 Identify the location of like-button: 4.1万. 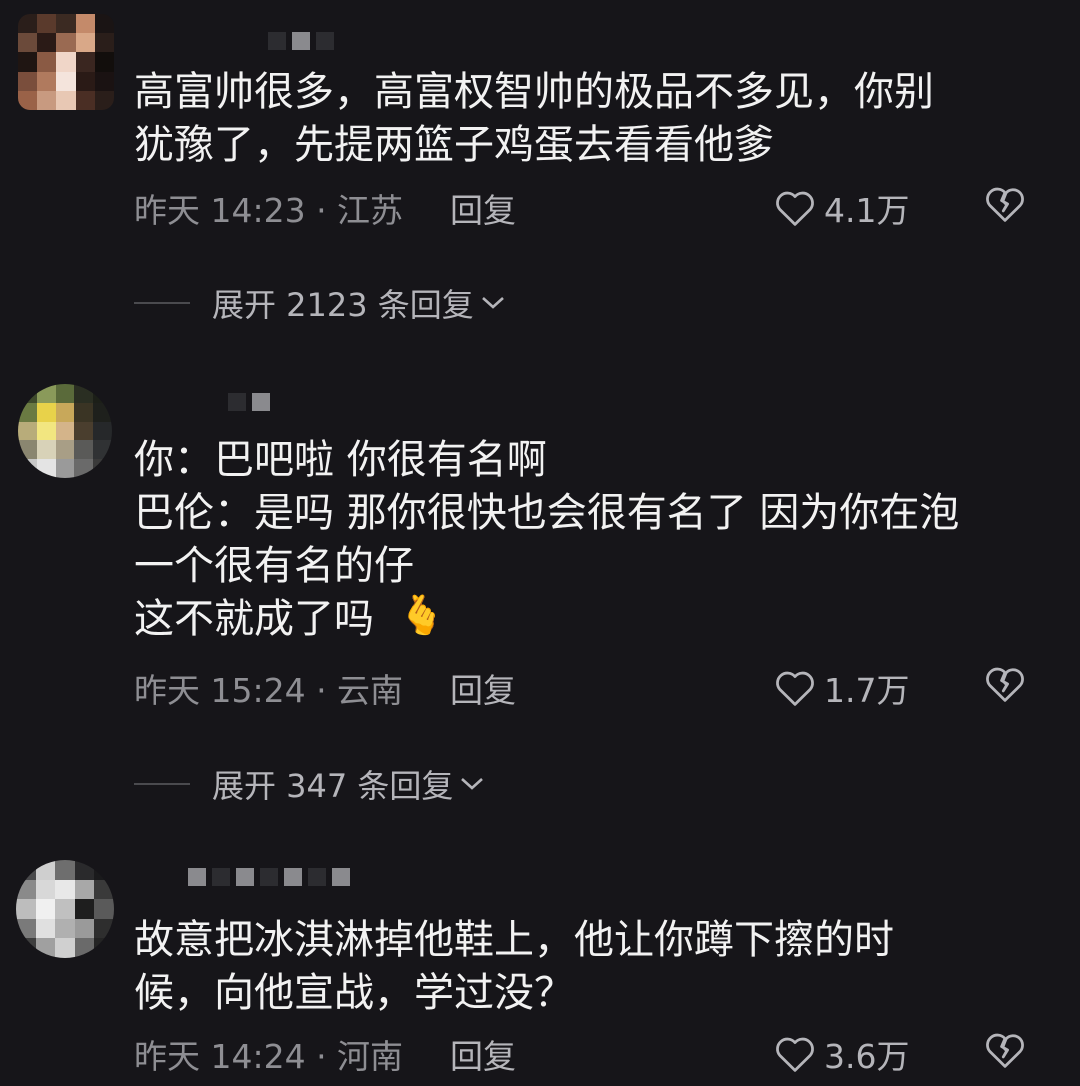
(841, 208).